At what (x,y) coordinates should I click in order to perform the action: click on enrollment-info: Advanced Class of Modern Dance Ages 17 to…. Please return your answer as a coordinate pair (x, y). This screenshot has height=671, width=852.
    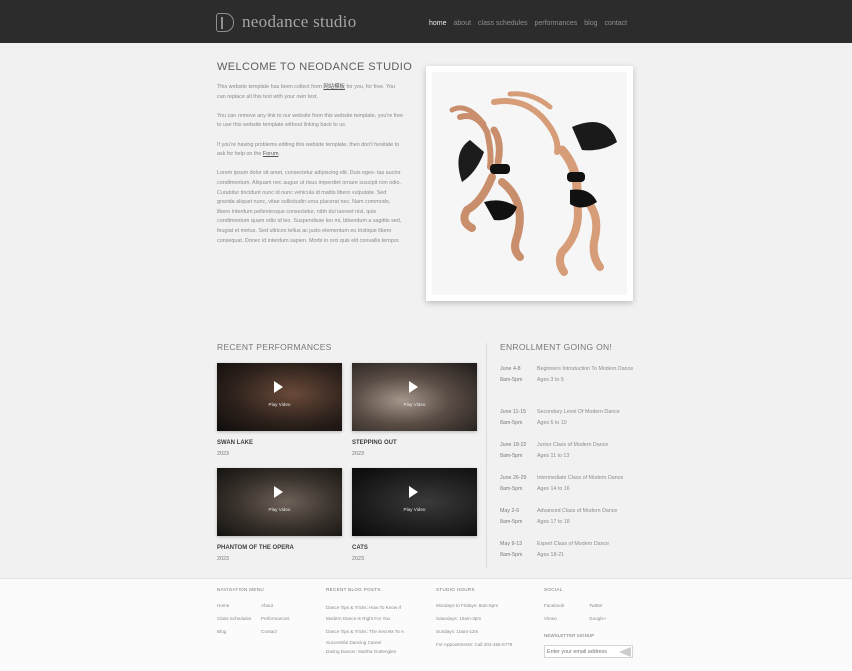
    Looking at the image, I should click on (587, 516).